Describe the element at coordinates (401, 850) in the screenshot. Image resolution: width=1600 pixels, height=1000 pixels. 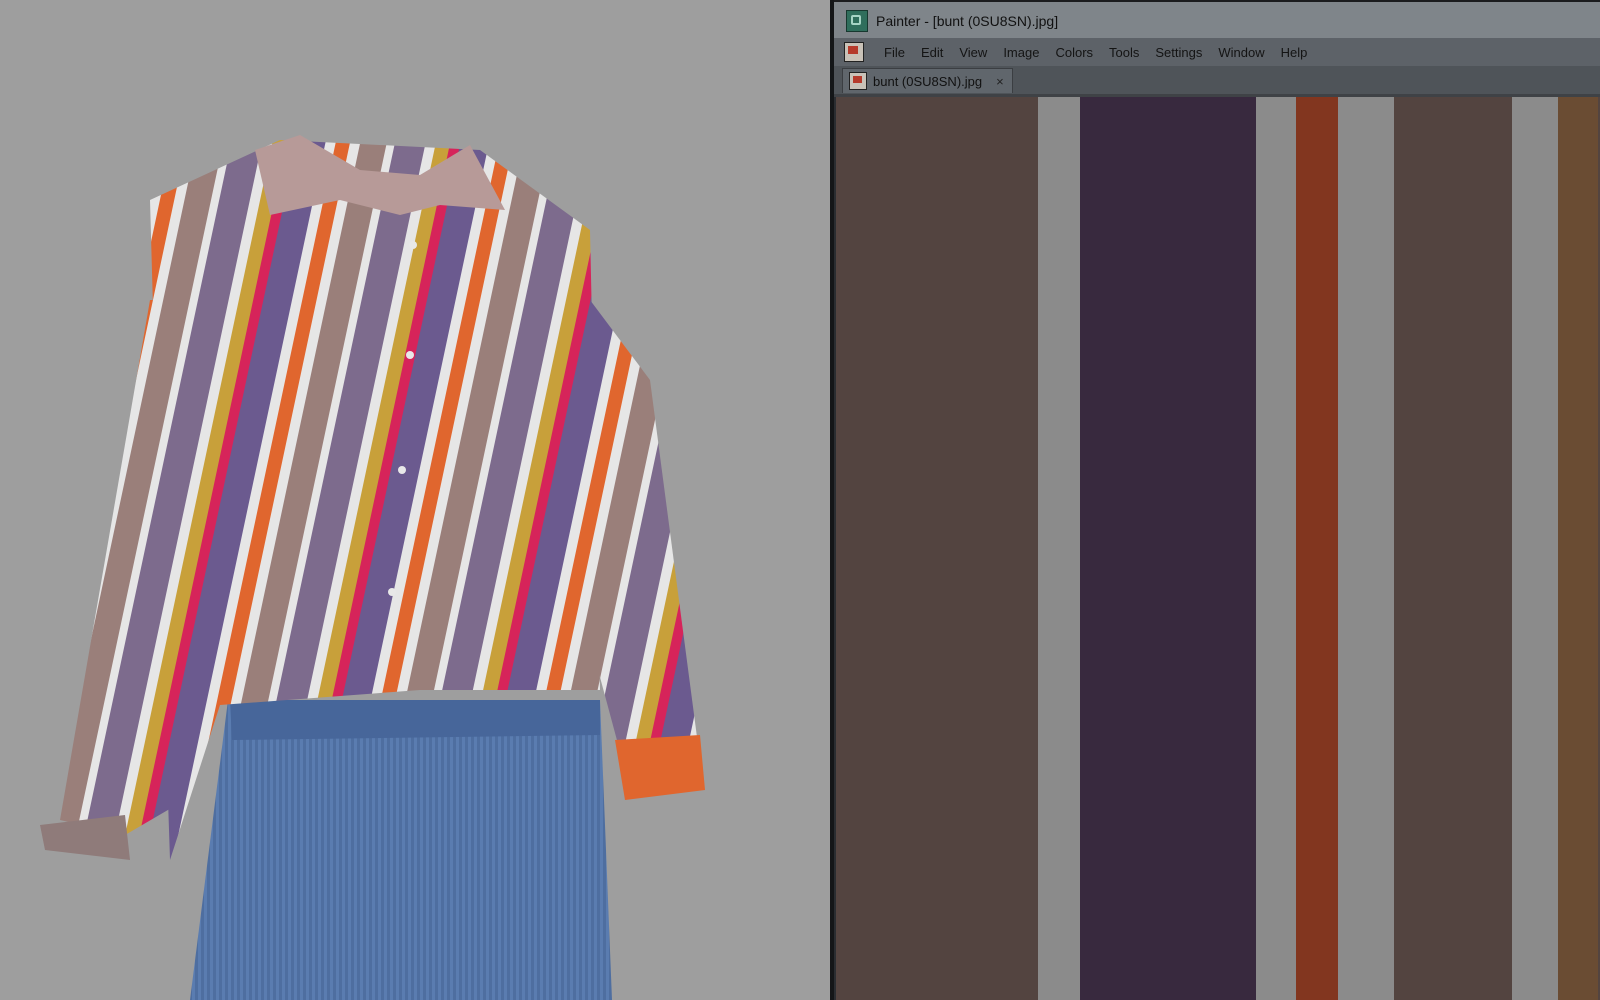
I see `jeans` at that location.